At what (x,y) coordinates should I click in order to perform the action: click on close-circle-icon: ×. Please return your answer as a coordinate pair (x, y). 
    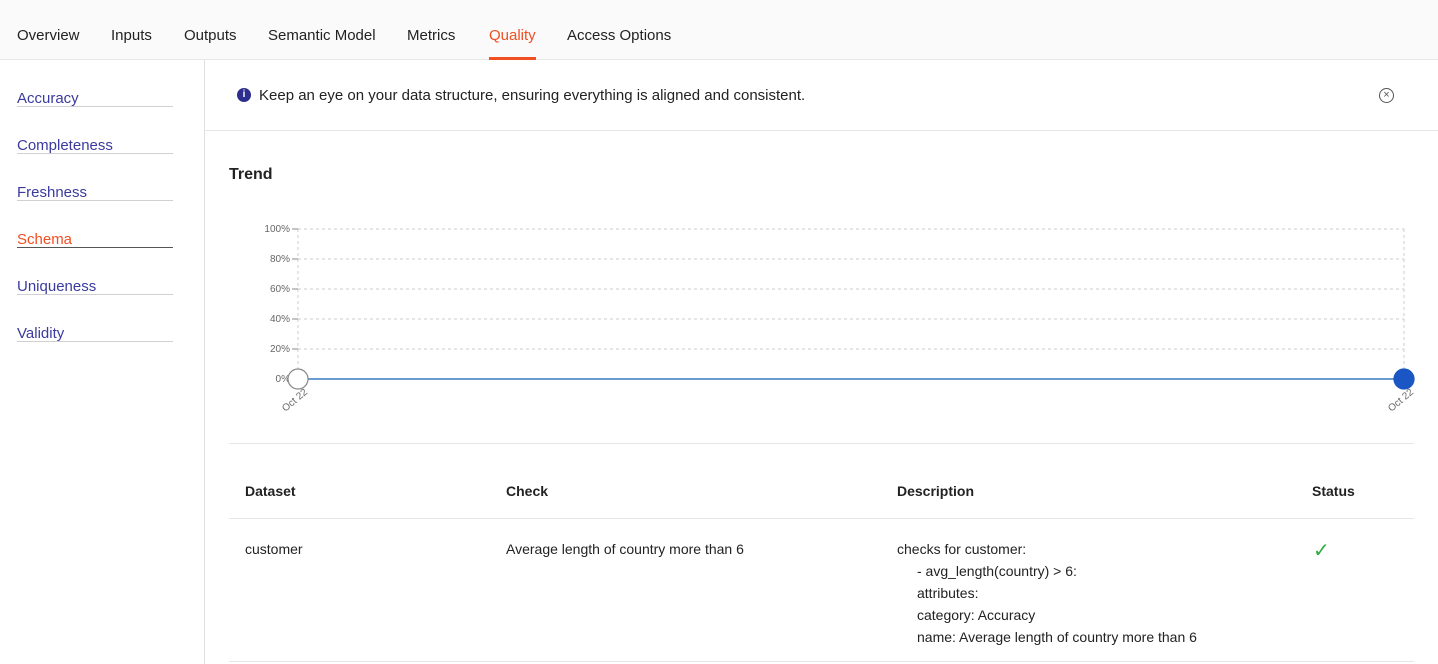
    Looking at the image, I should click on (1386, 95).